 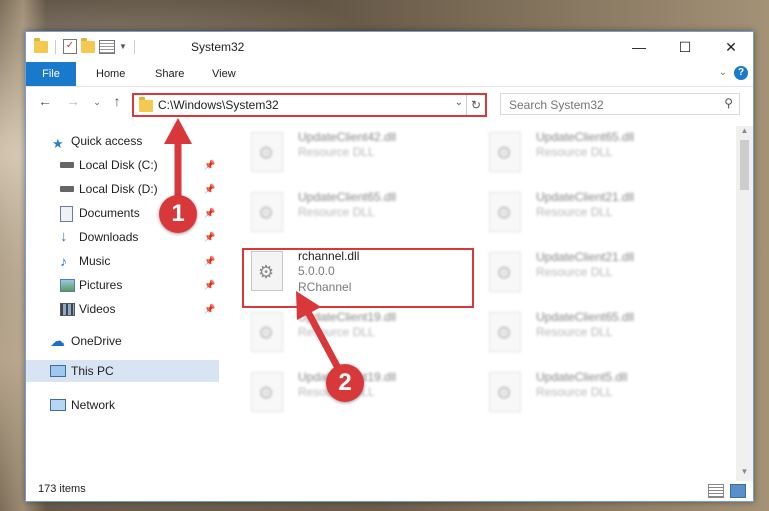 I want to click on refresh-icon: ↻, so click(x=475, y=105).